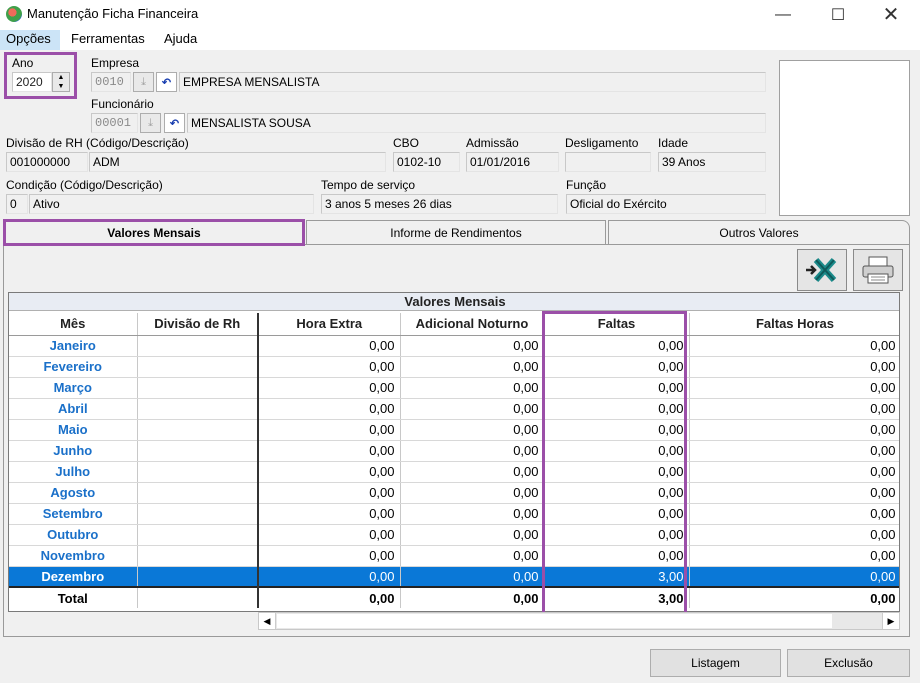 The image size is (920, 683). Describe the element at coordinates (180, 38) in the screenshot. I see `menu-ajuda: Ajuda` at that location.